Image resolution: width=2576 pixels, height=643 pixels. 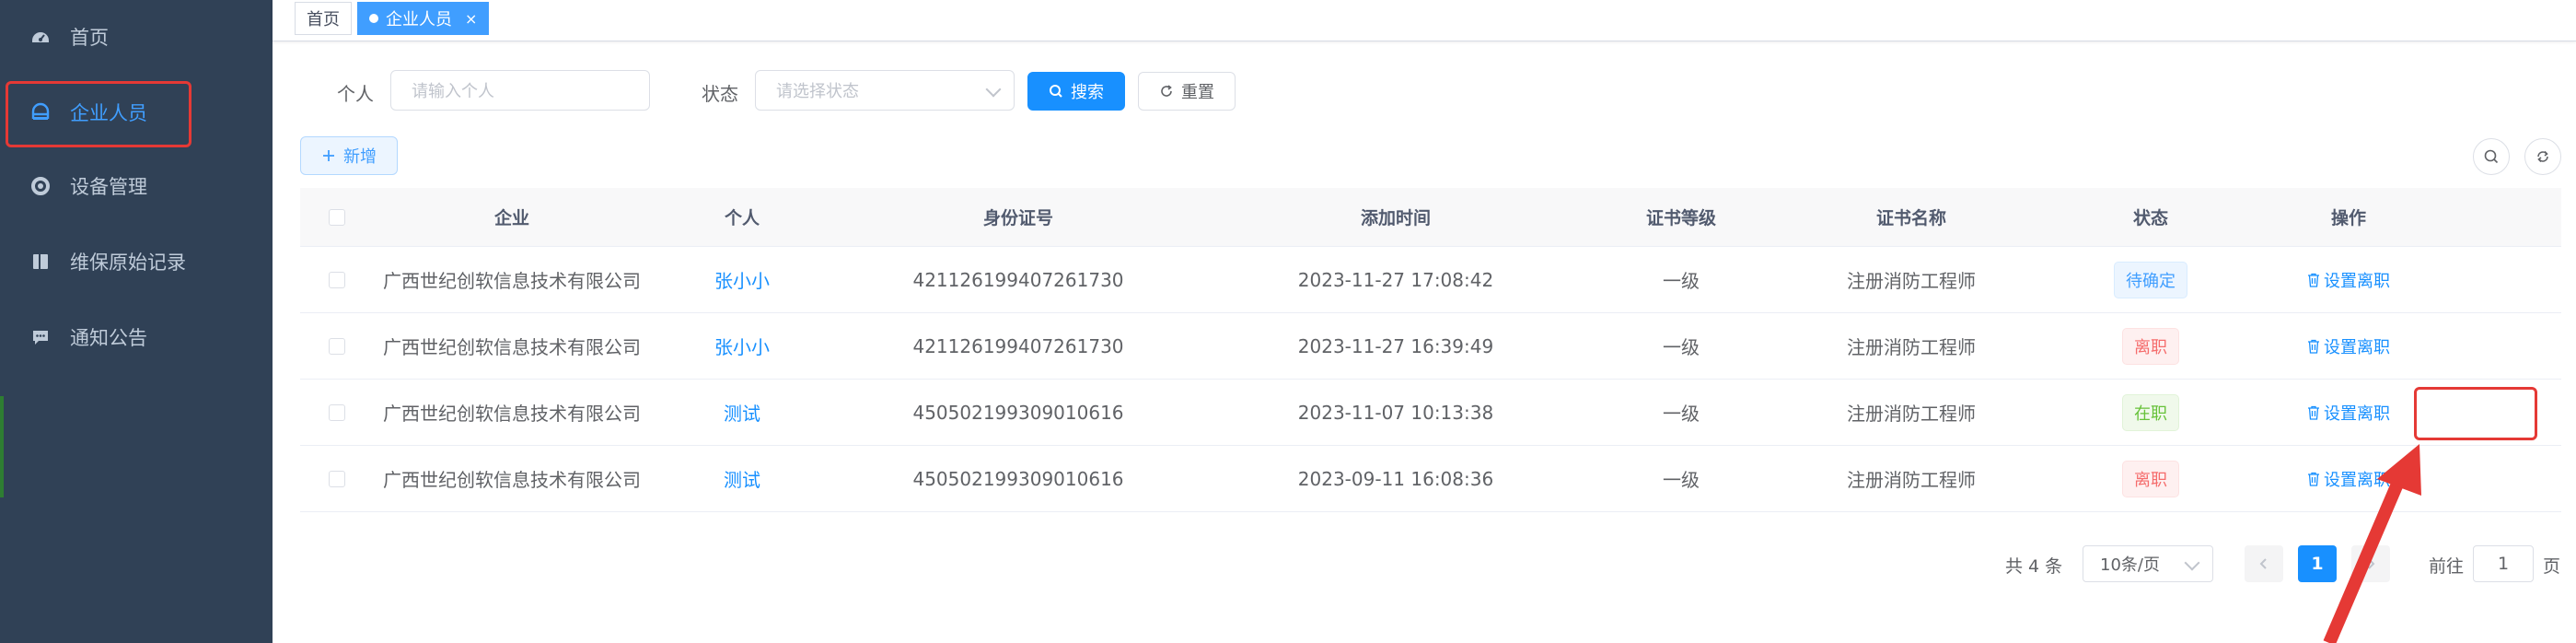 I want to click on sidebar-item-notices: 通知公告, so click(x=136, y=337).